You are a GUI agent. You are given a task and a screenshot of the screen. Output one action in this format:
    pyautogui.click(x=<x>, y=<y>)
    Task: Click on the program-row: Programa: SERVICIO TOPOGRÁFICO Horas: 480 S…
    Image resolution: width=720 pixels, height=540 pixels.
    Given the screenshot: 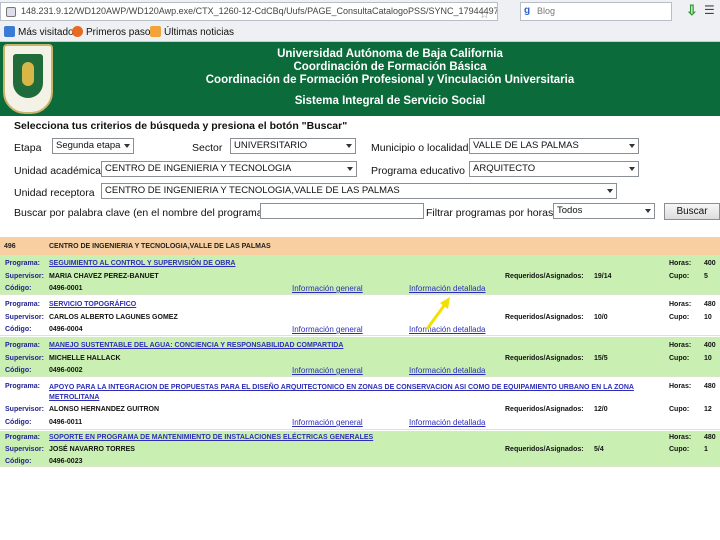 What is the action you would take?
    pyautogui.click(x=360, y=316)
    